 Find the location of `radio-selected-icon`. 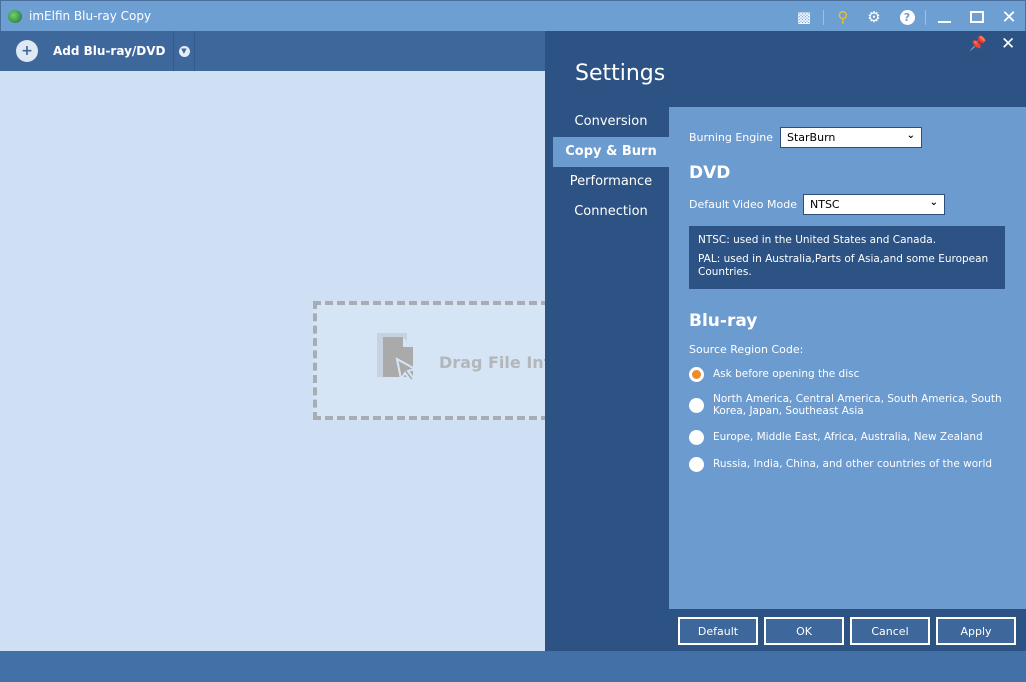

radio-selected-icon is located at coordinates (696, 374).